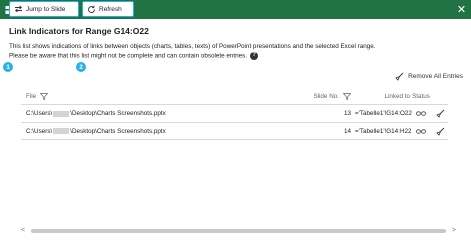 The width and height of the screenshot is (471, 243). I want to click on close-button: ✕, so click(461, 9).